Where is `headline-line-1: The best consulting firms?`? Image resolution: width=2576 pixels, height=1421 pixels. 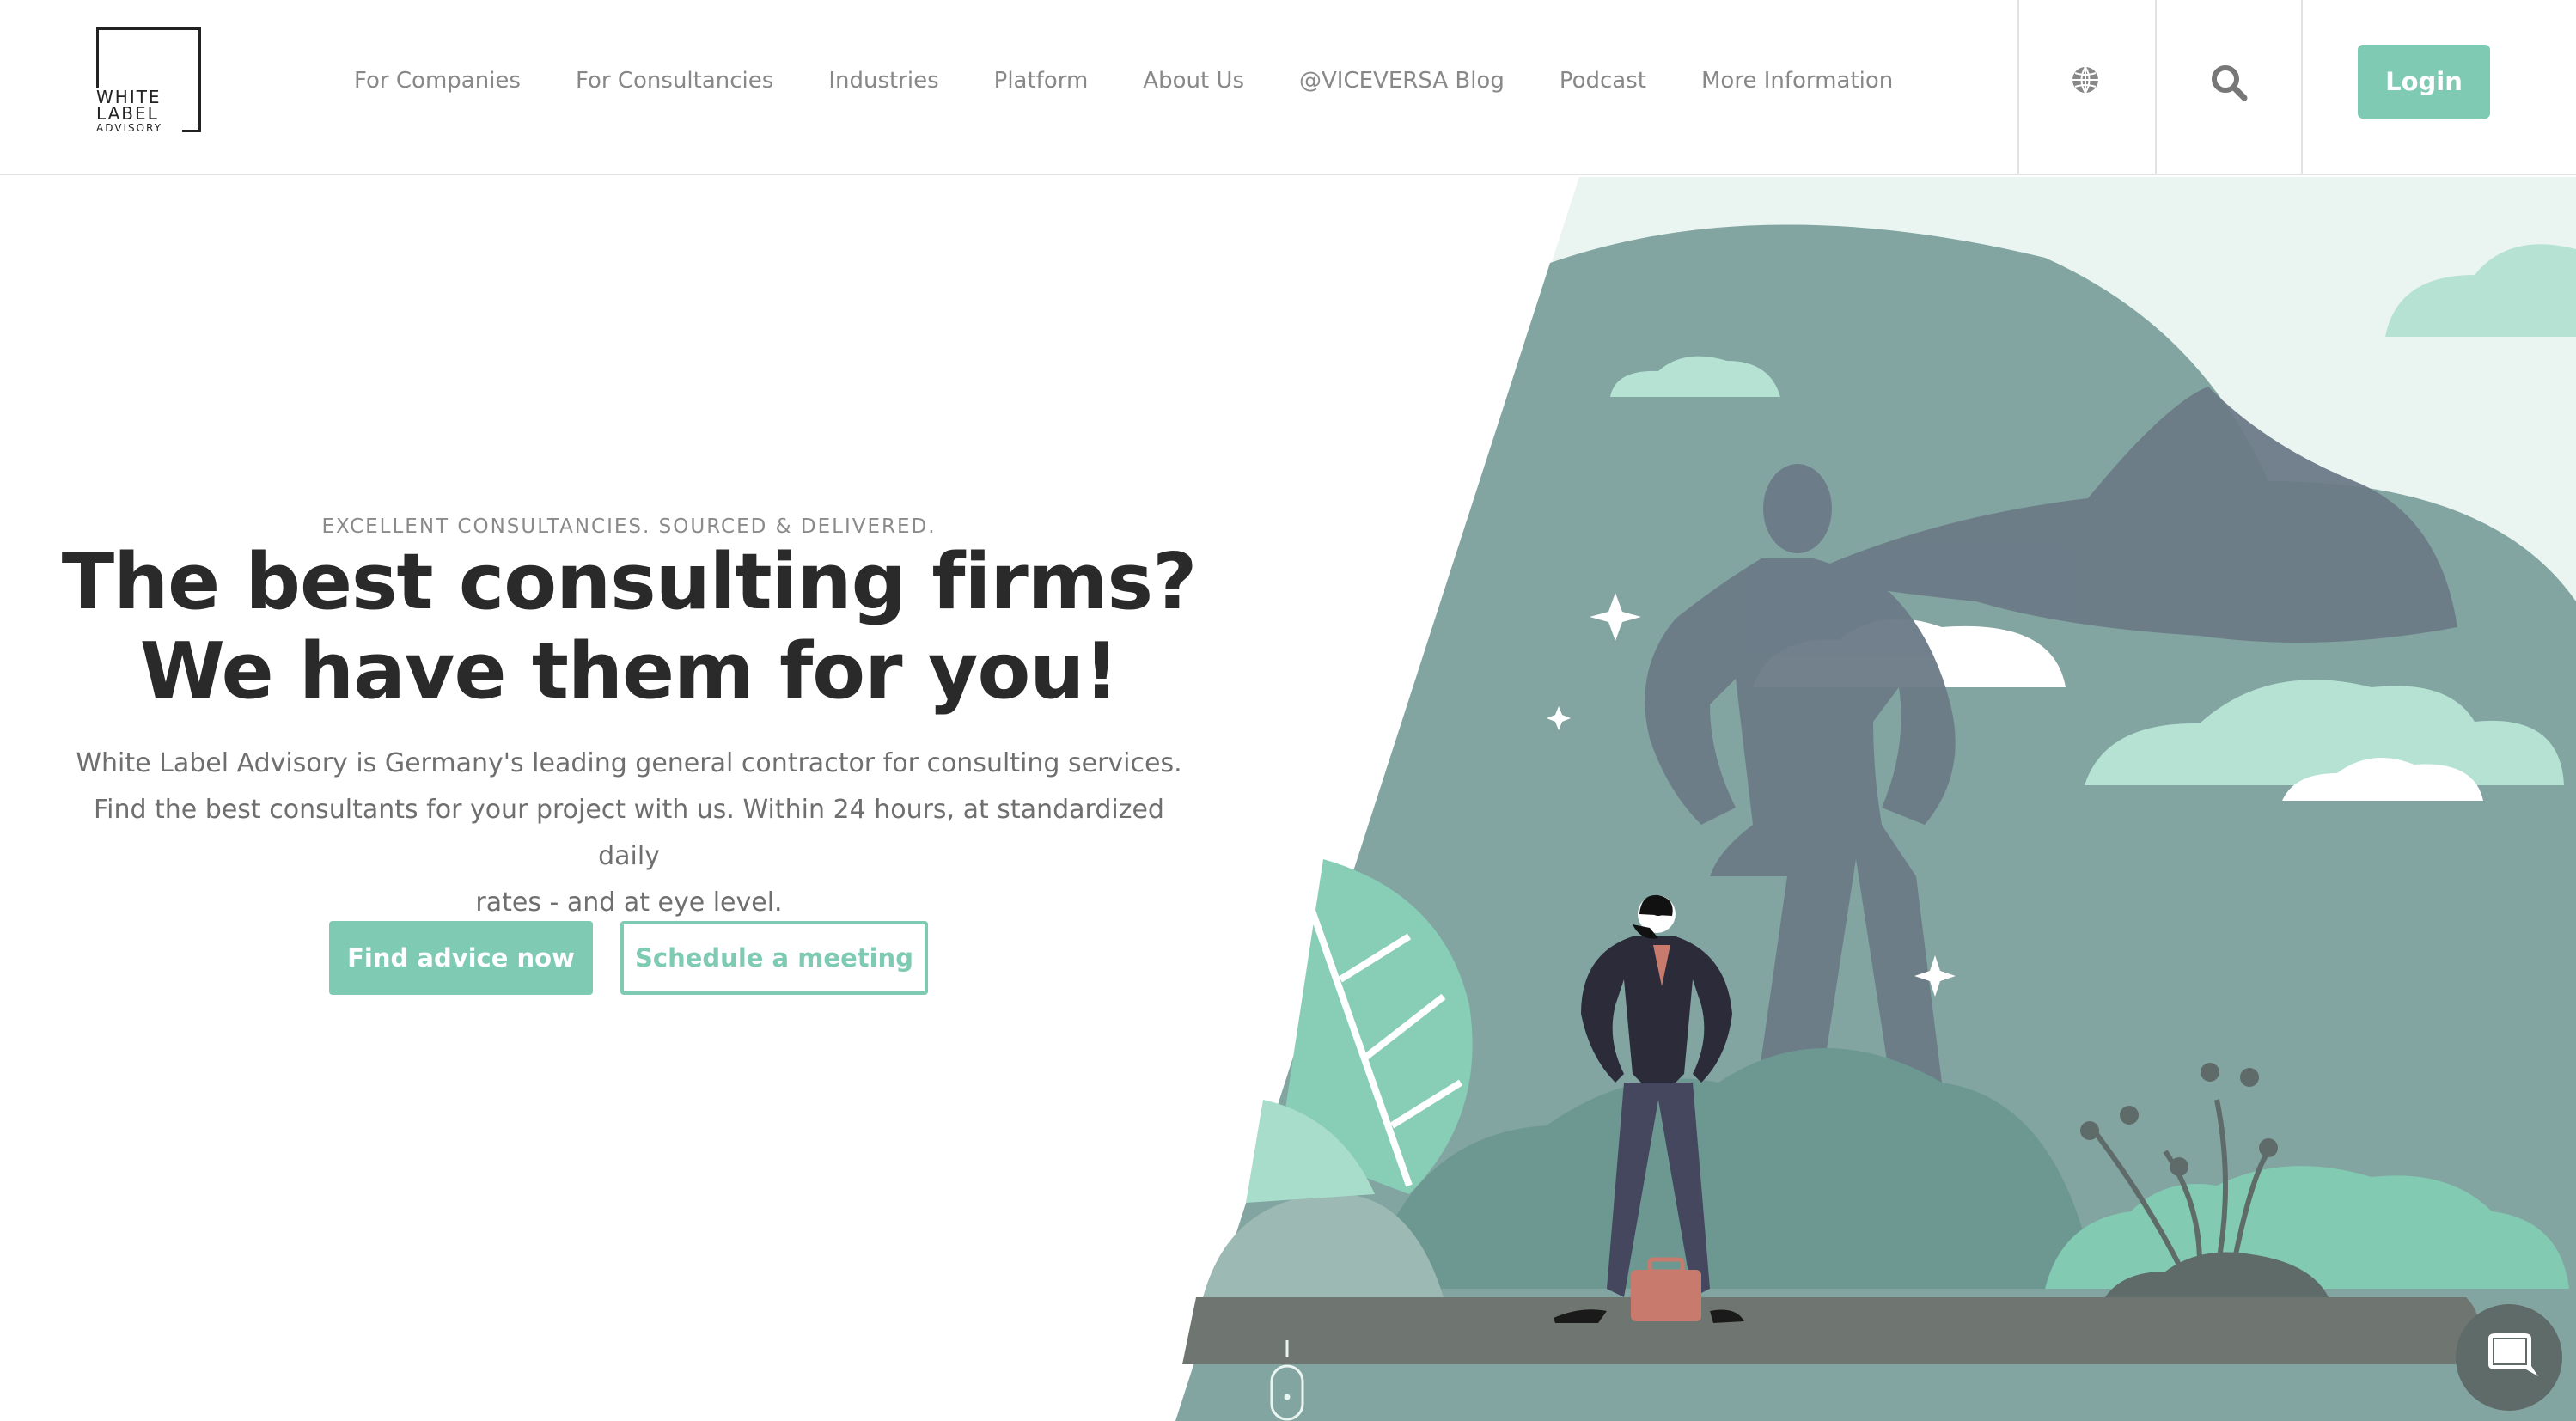
headline-line-1: The best consulting firms? is located at coordinates (629, 582).